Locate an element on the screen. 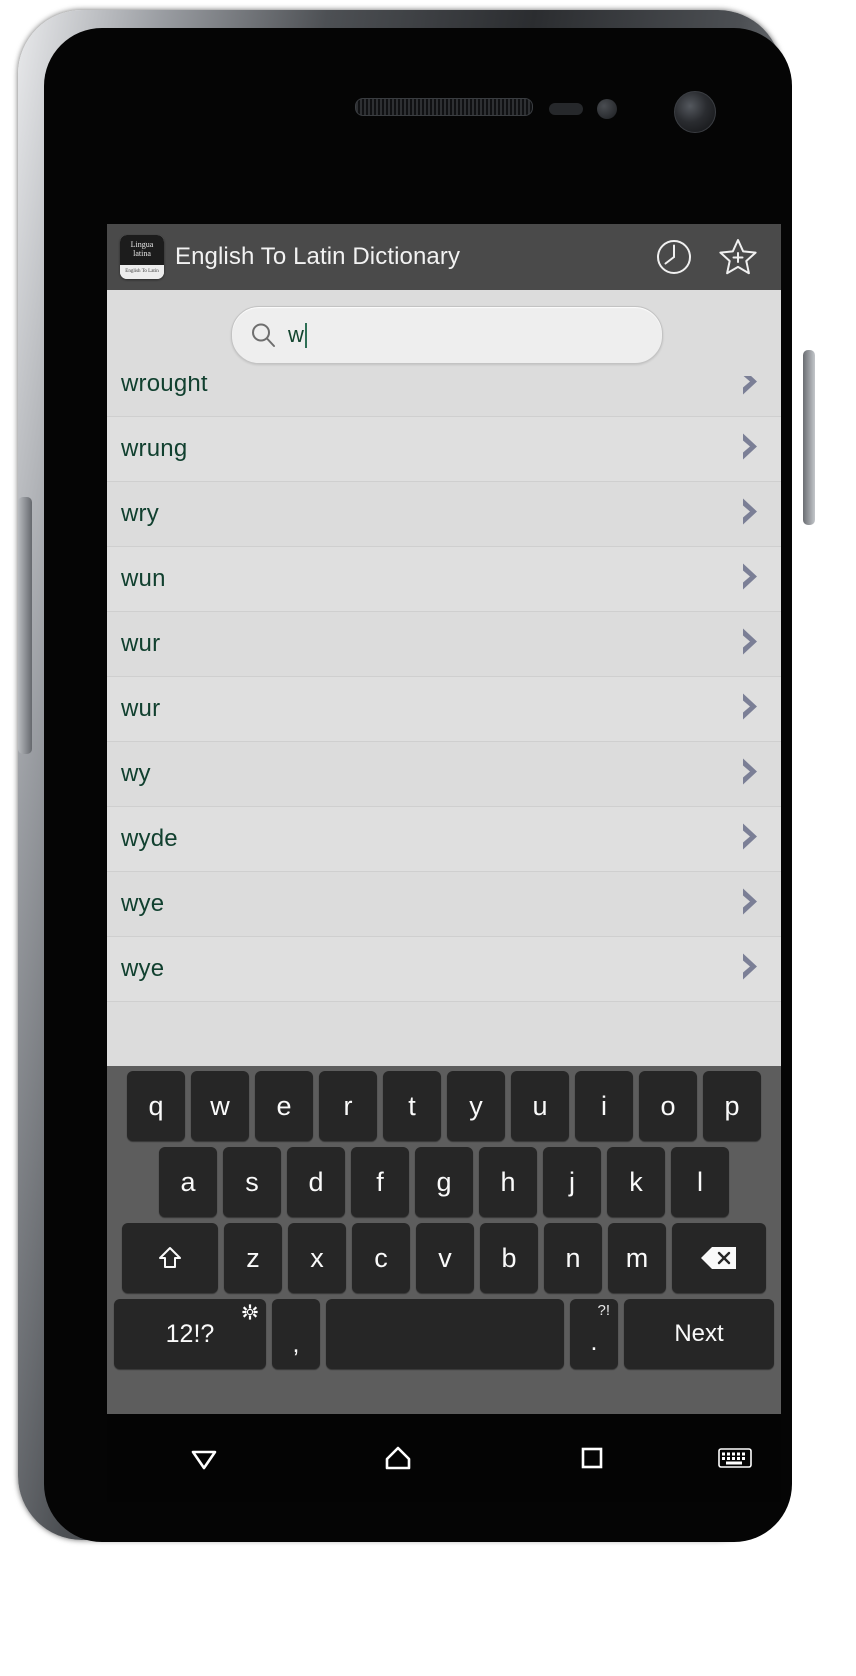  android-navigation-bar is located at coordinates (444, 1458).